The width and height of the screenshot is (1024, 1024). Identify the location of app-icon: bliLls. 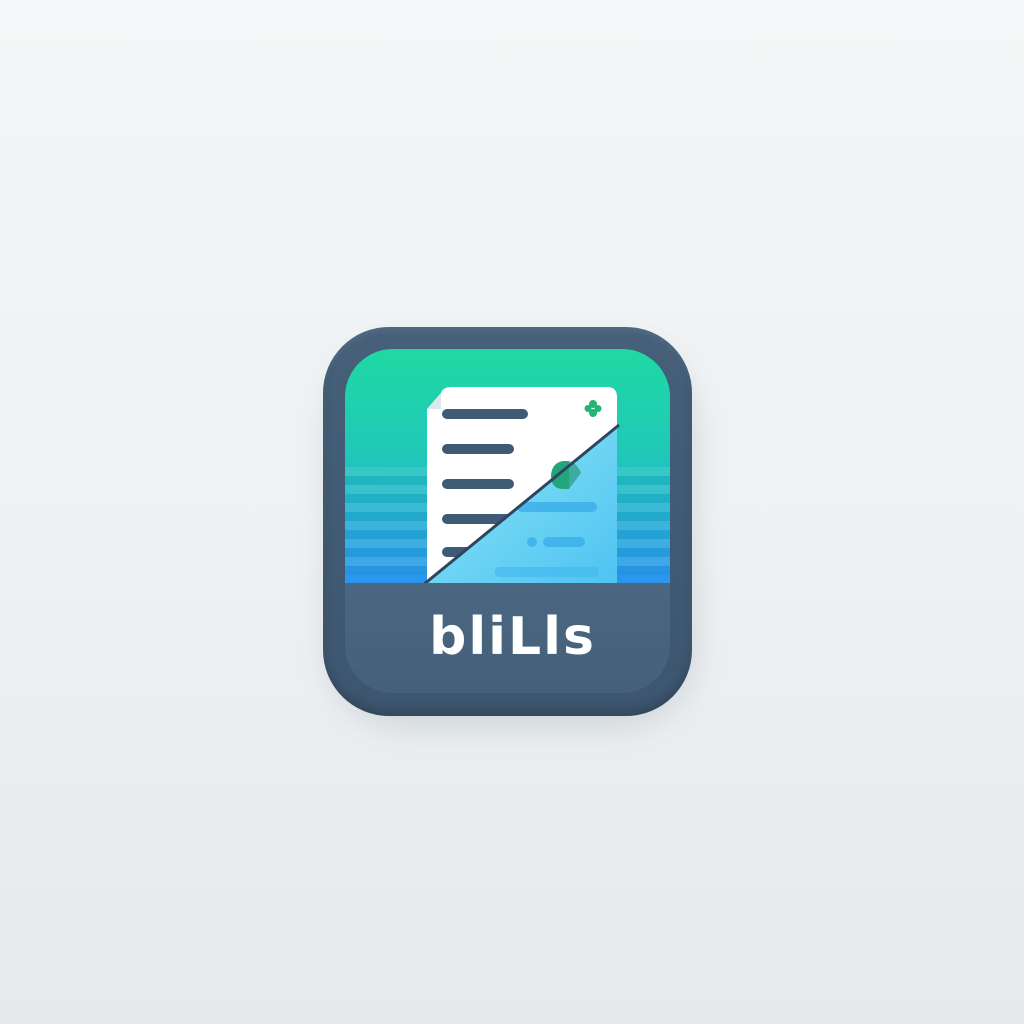
(507, 521).